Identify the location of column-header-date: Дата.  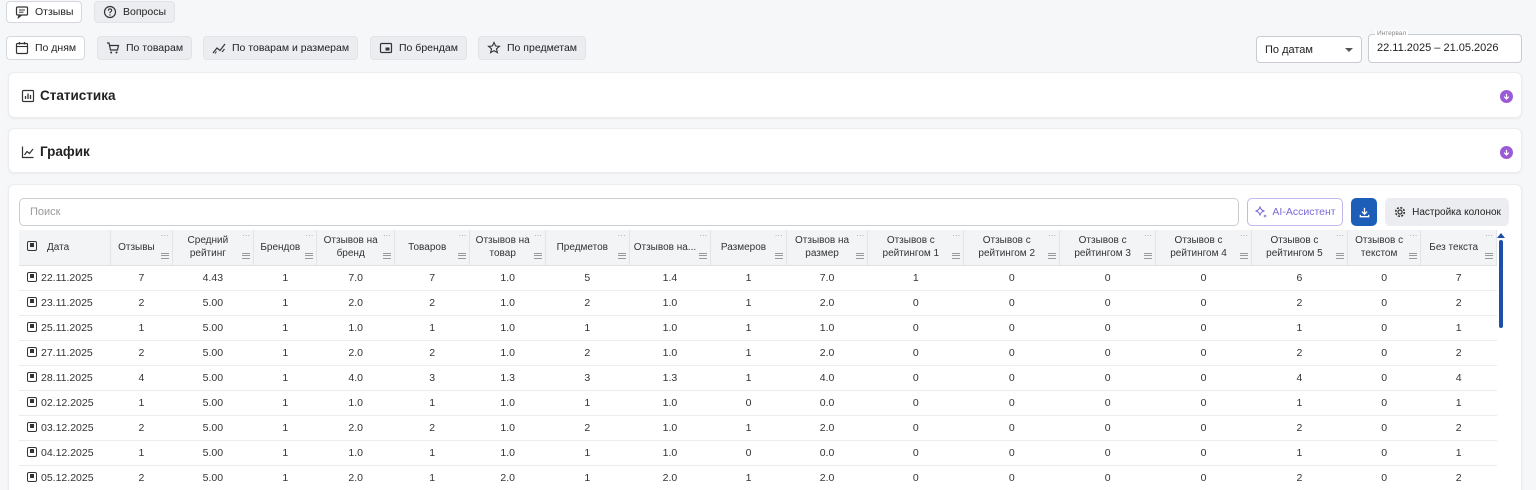
(65, 248).